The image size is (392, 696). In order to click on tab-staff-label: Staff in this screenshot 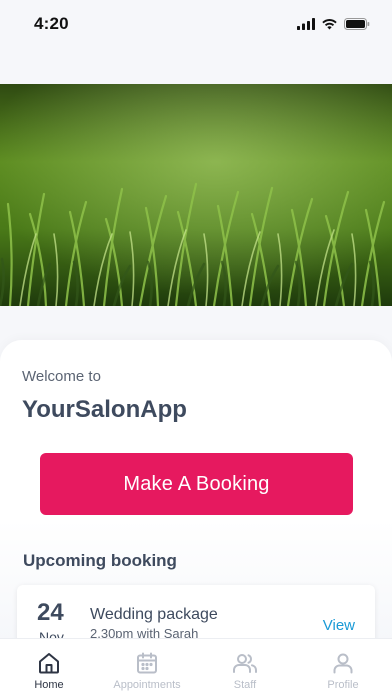, I will do `click(245, 685)`.